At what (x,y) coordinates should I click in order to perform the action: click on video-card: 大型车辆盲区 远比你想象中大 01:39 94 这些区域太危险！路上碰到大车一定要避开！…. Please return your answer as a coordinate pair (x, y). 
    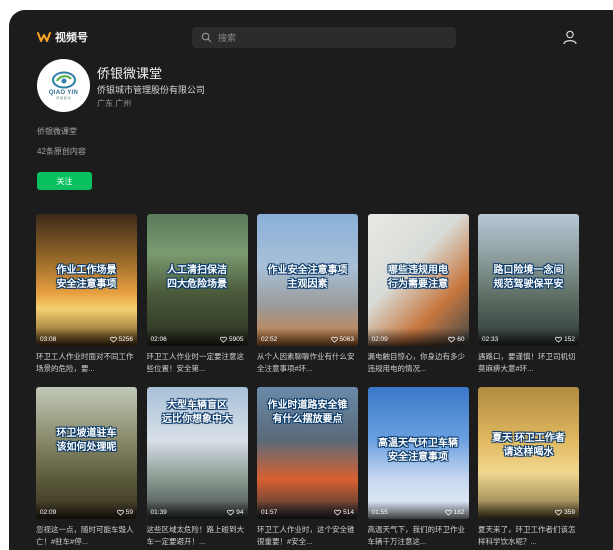
    Looking at the image, I should click on (197, 467).